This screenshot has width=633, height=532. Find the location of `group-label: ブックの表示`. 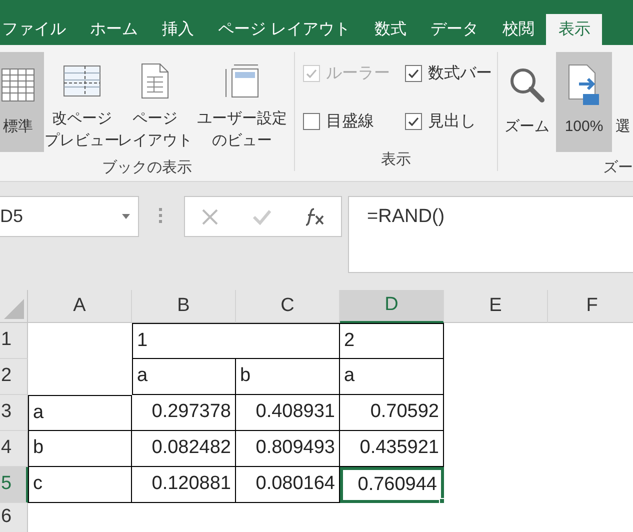

group-label: ブックの表示 is located at coordinates (147, 168).